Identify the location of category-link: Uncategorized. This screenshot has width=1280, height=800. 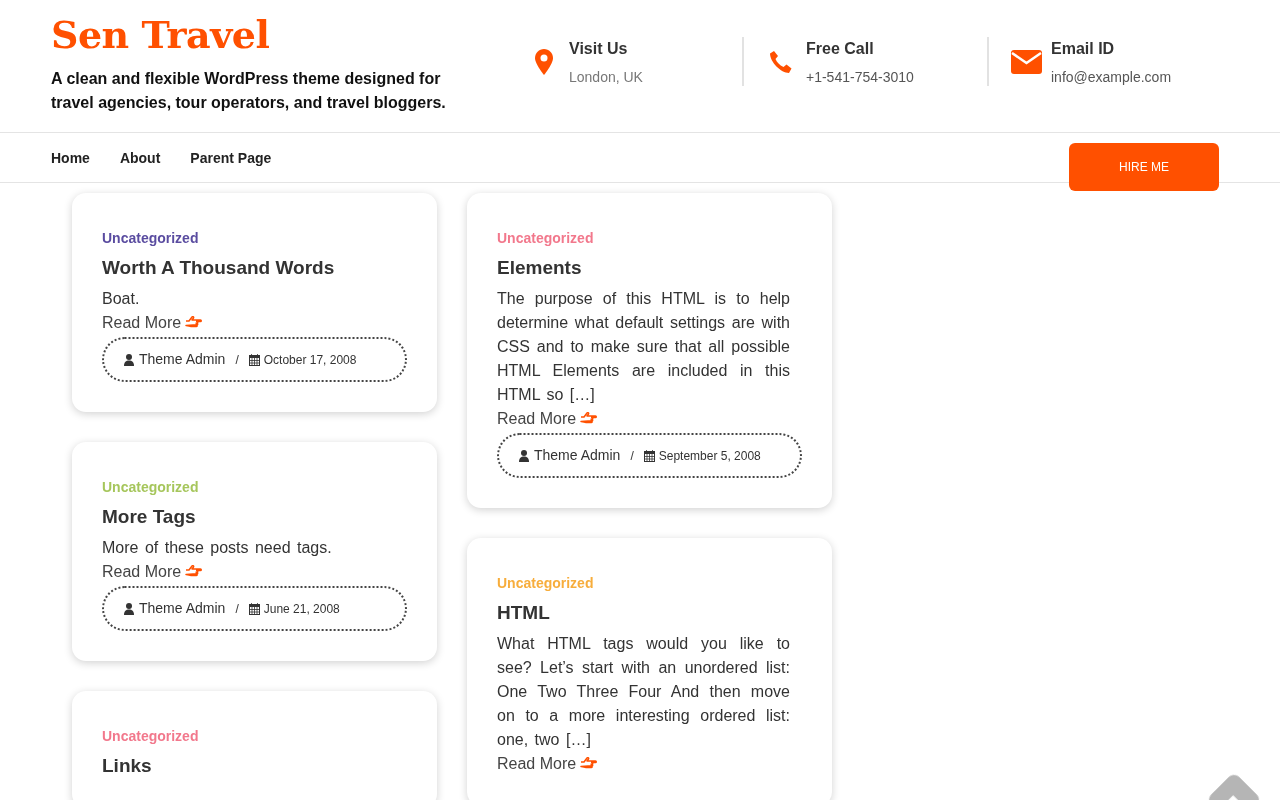
(150, 238).